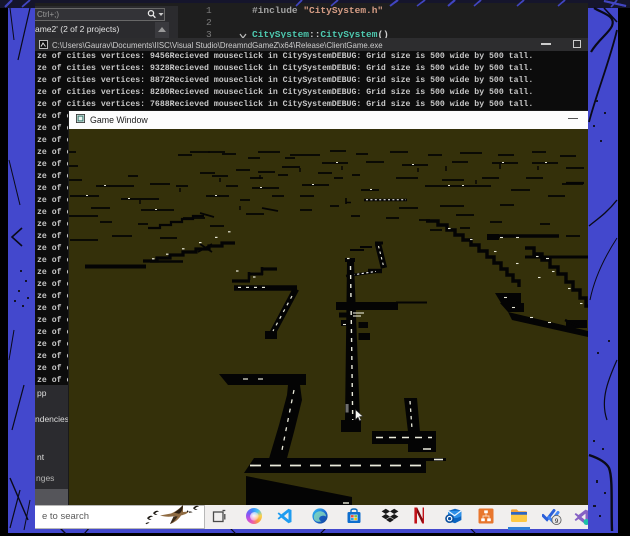 The width and height of the screenshot is (630, 536). I want to click on svg-text: 9, so click(557, 521).